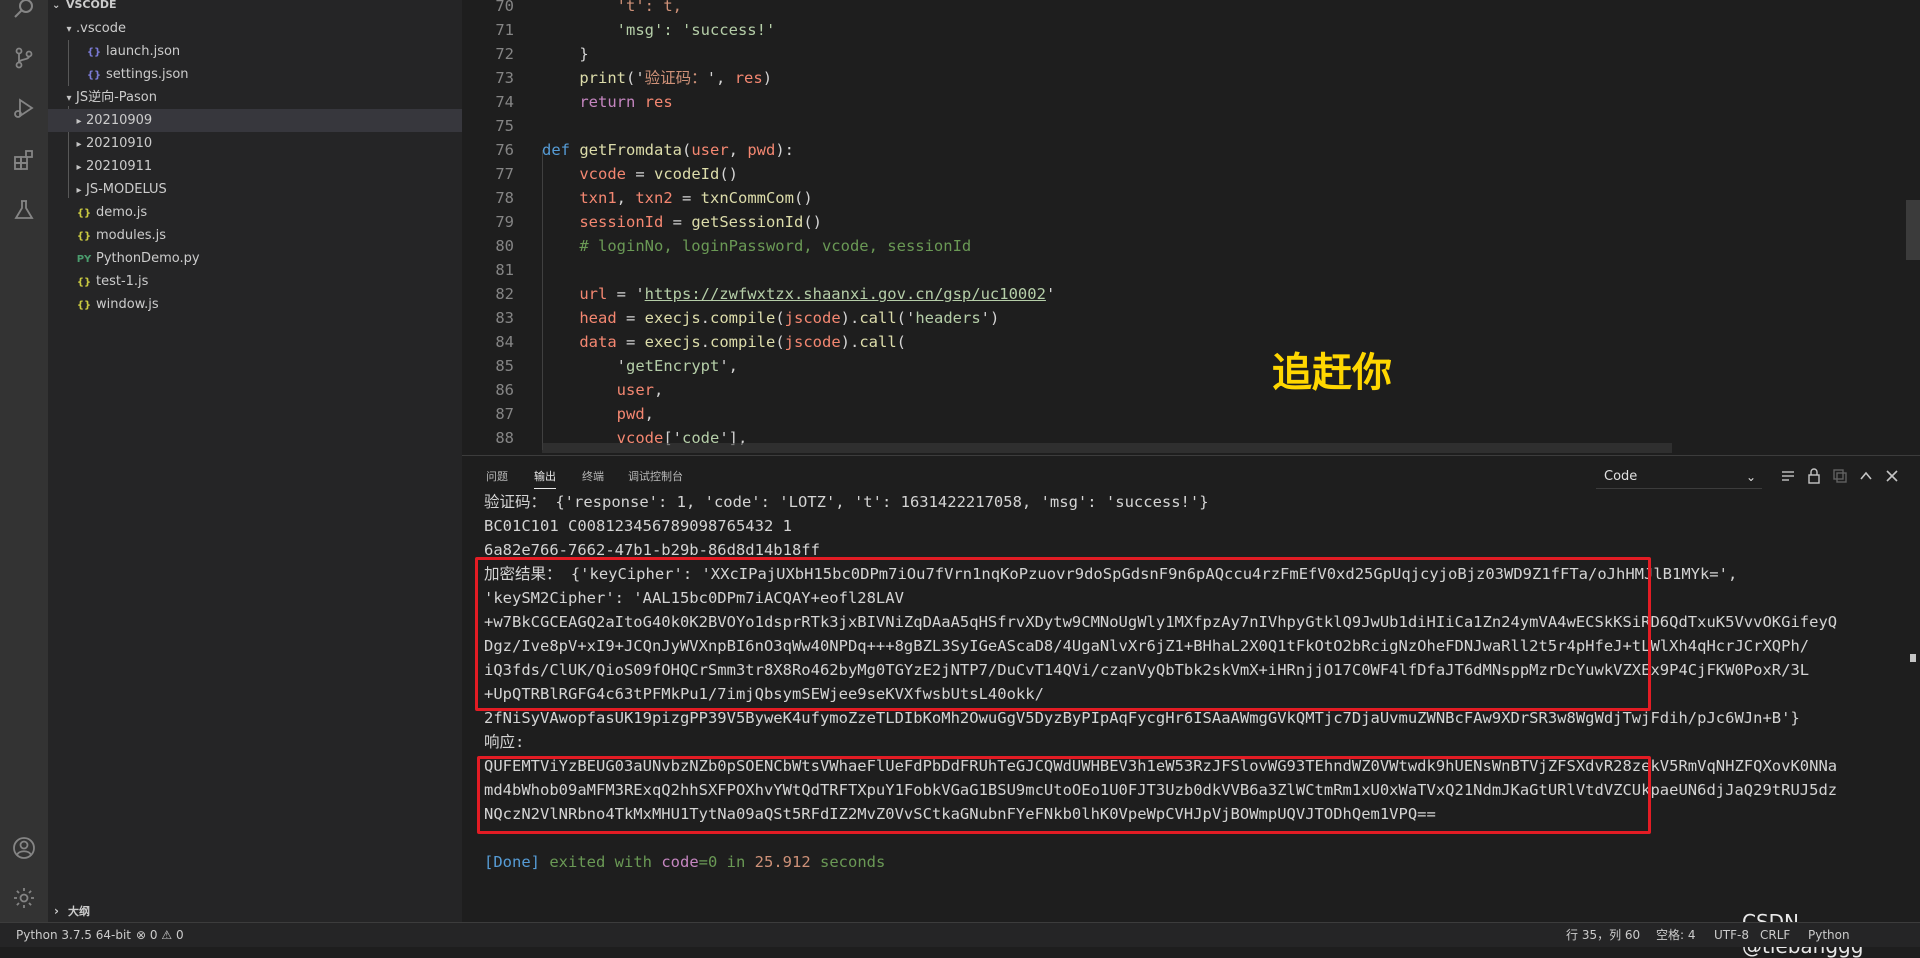  What do you see at coordinates (1112, 270) in the screenshot?
I see `code-line: 81` at bounding box center [1112, 270].